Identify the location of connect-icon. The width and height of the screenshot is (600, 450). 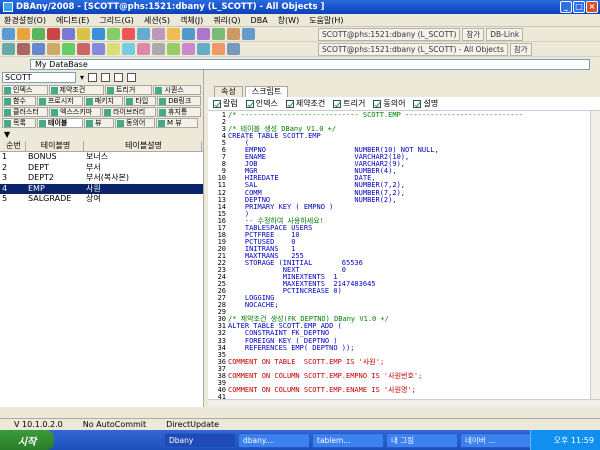
(8, 34).